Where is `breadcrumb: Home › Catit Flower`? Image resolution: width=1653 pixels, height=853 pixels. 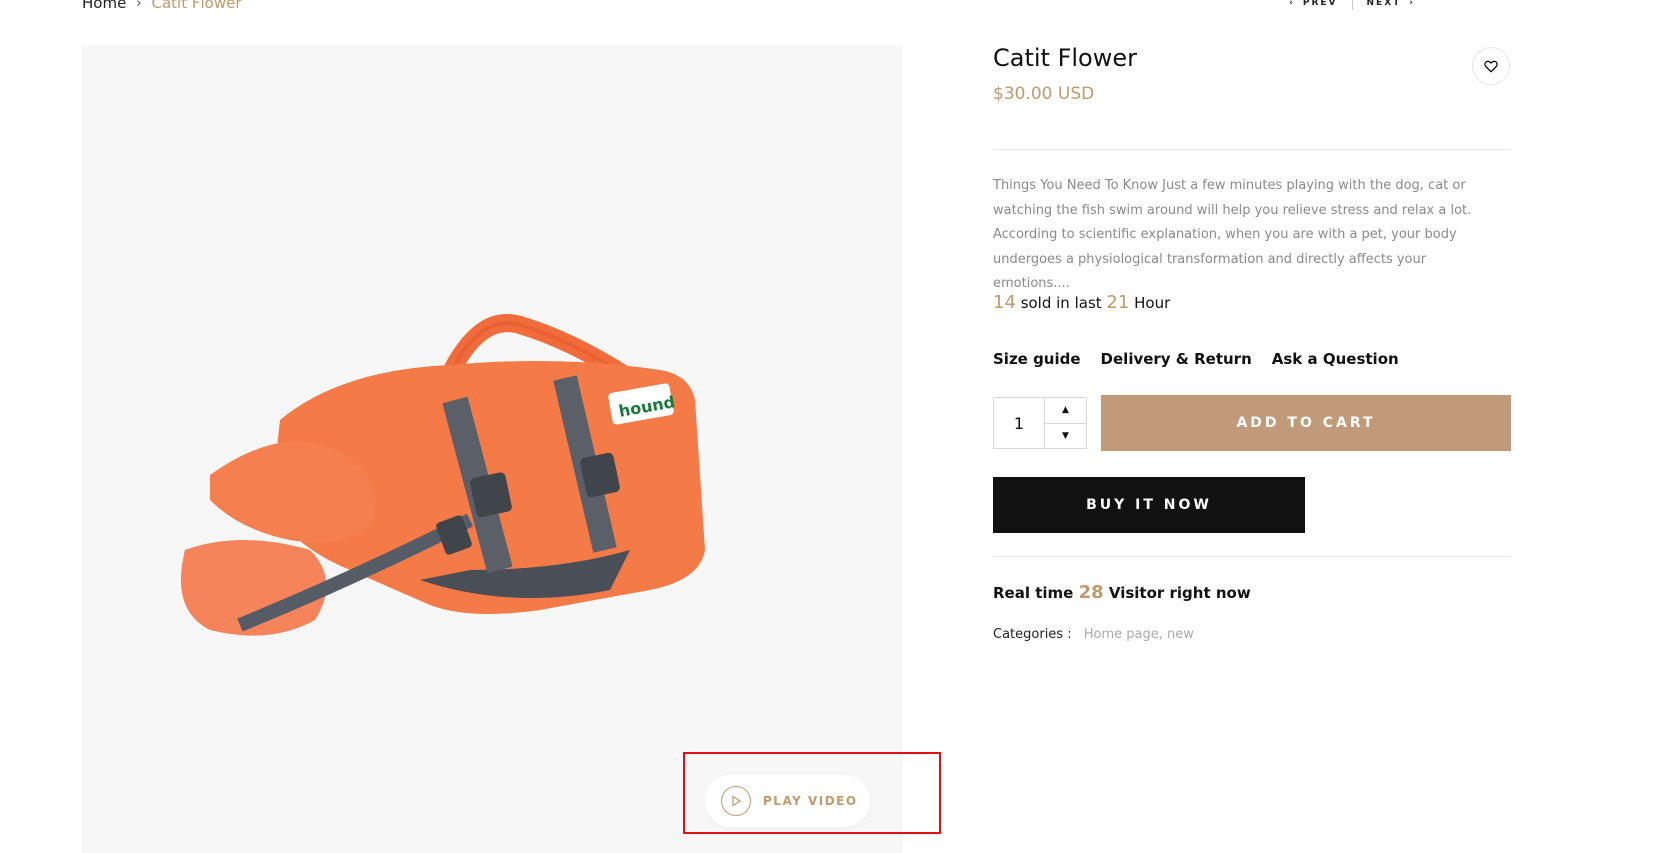
breadcrumb: Home › Catit Flower is located at coordinates (162, 6).